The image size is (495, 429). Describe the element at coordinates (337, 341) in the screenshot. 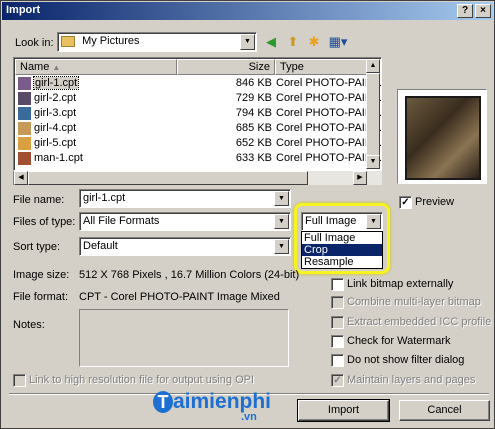

I see `watermark-checkbox` at that location.